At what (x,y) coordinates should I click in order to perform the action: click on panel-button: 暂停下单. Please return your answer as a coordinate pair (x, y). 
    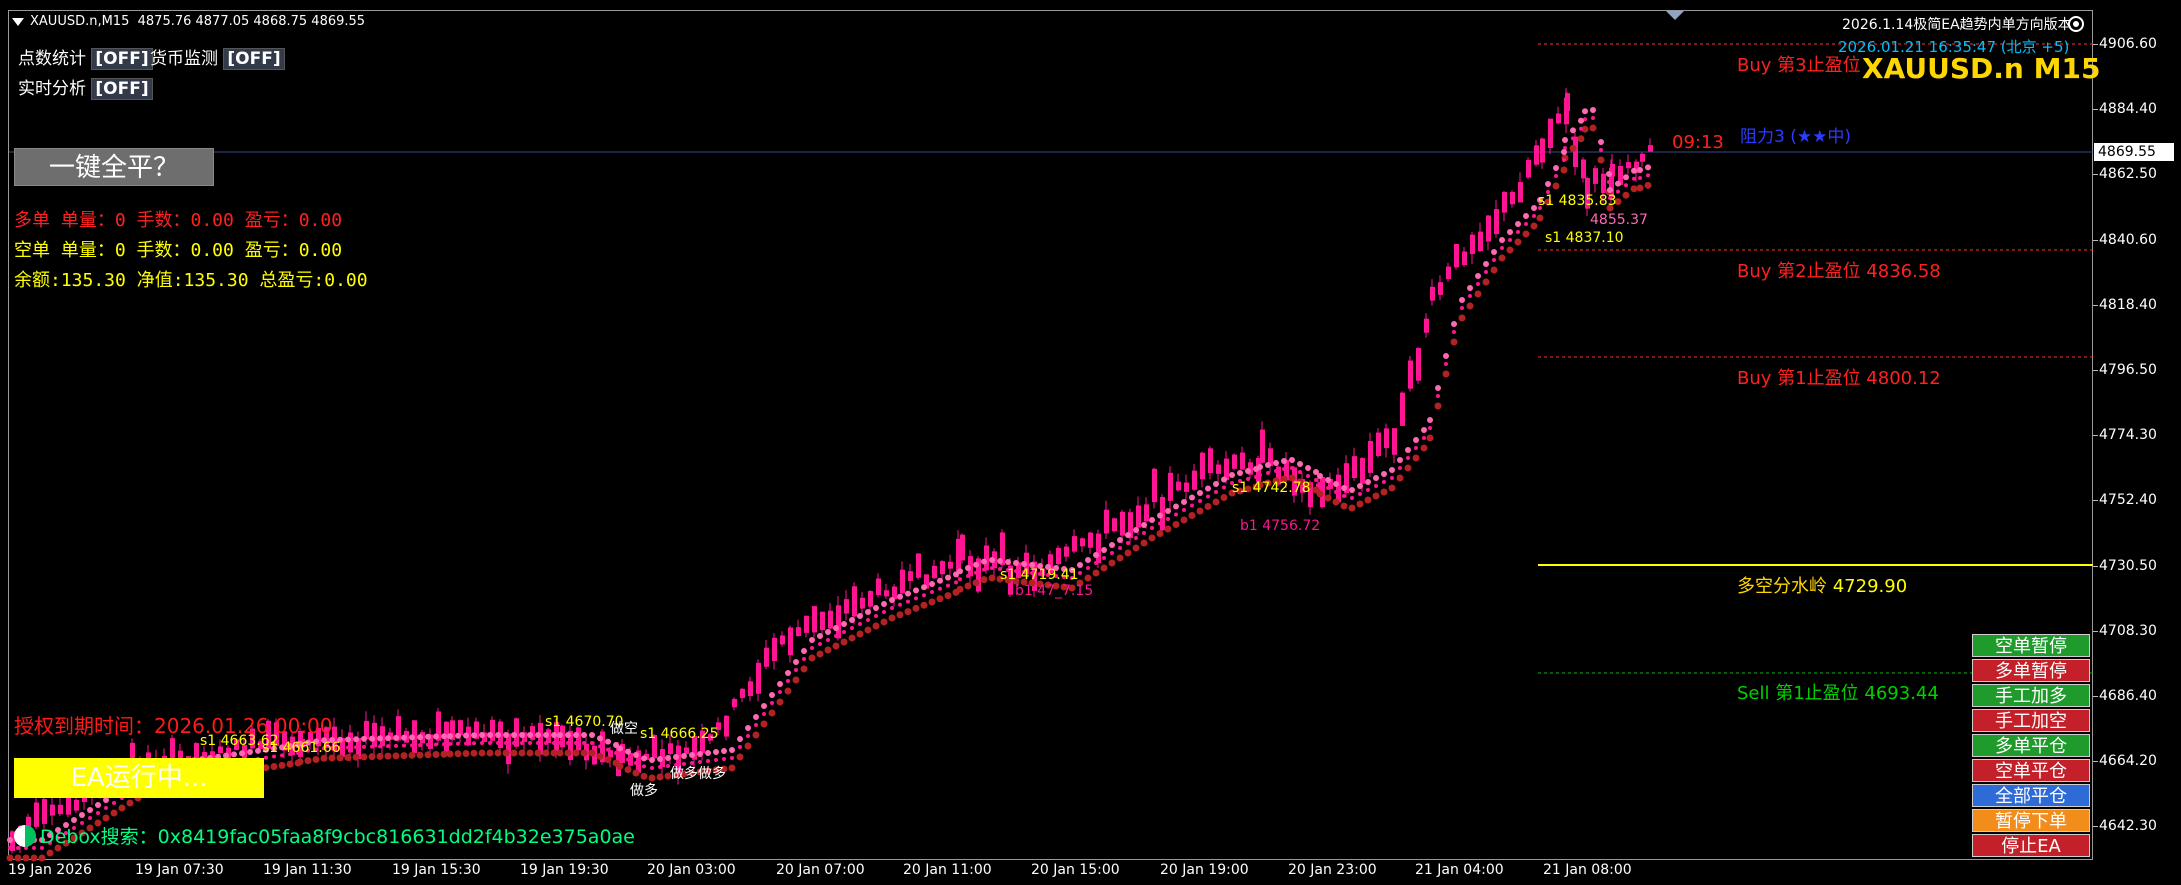
    Looking at the image, I should click on (2031, 820).